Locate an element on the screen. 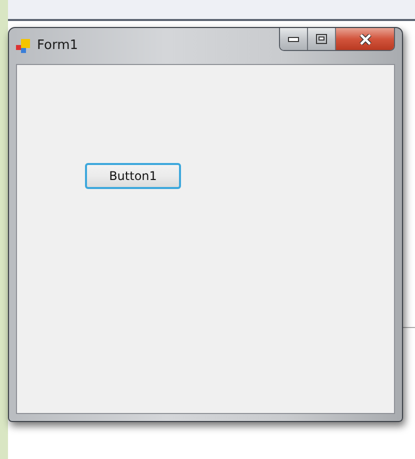  minimize-button is located at coordinates (294, 39).